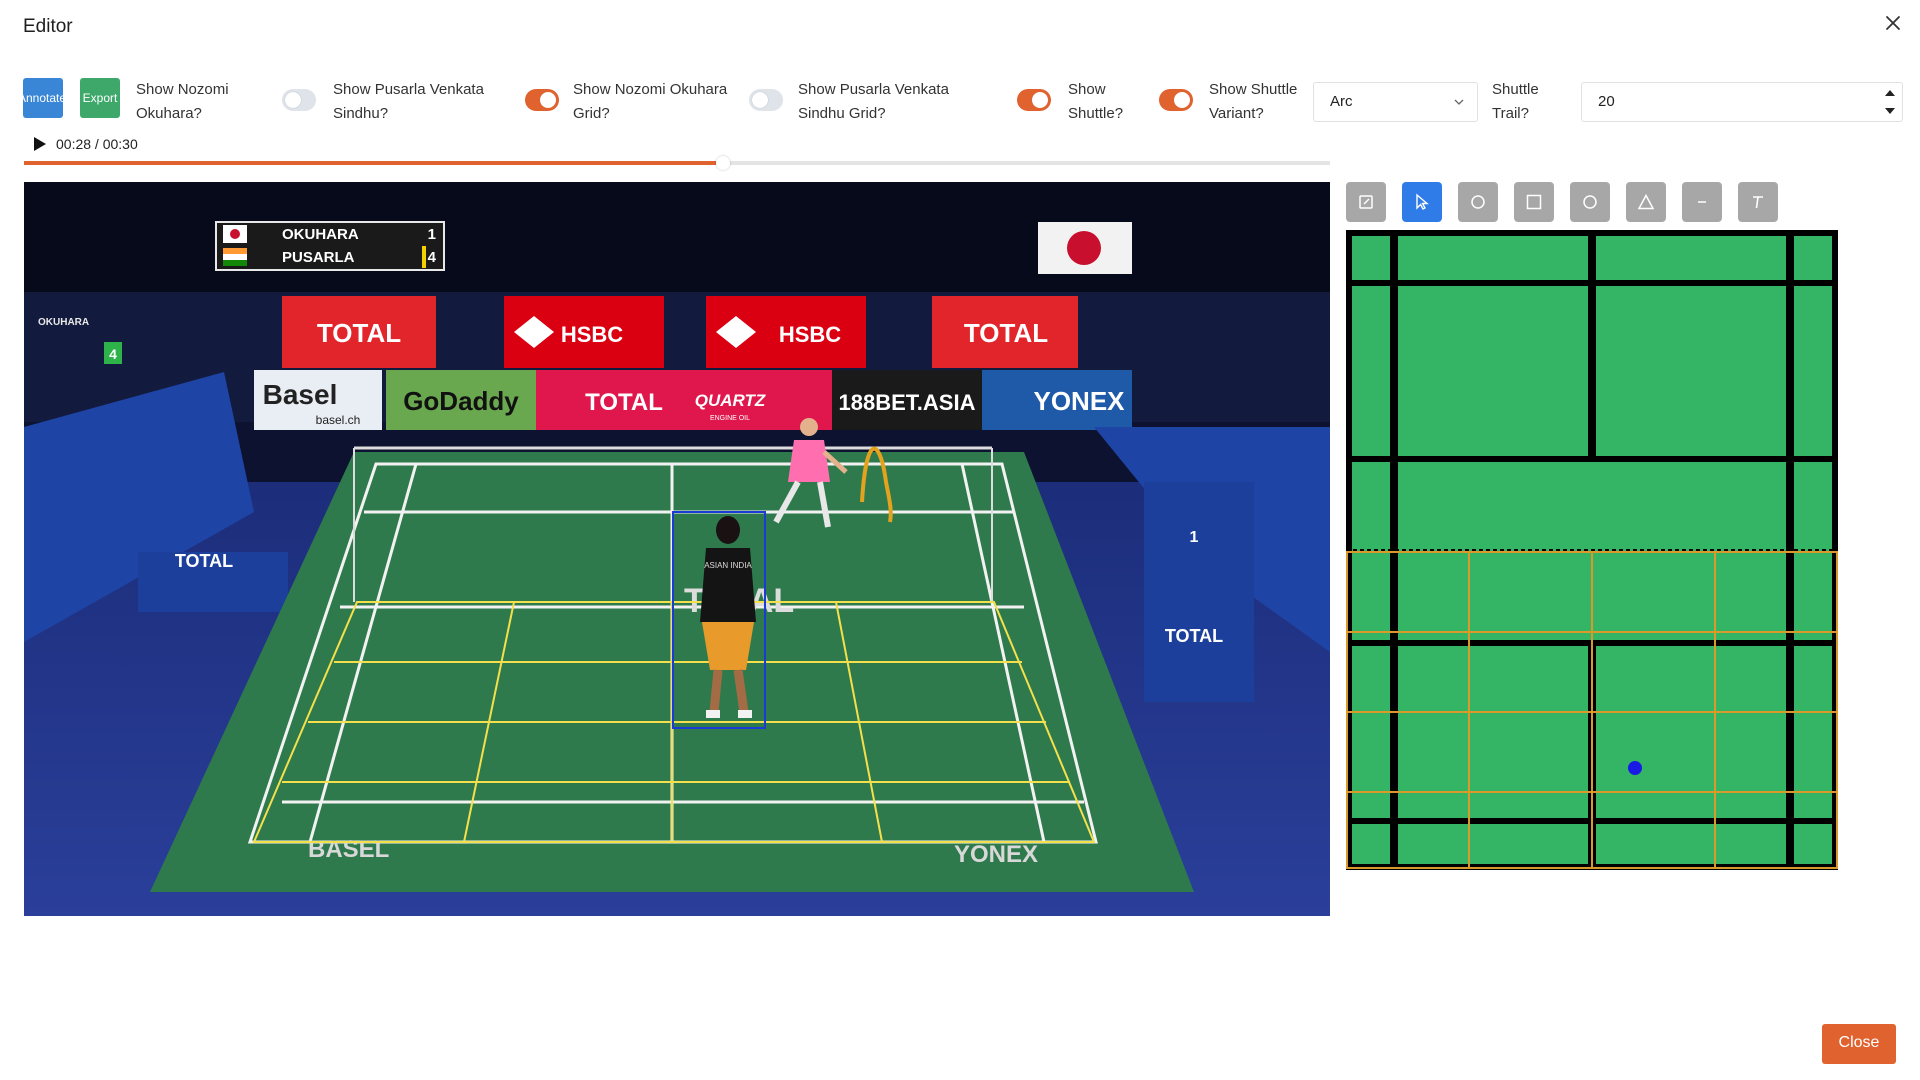 The height and width of the screenshot is (1080, 1920). What do you see at coordinates (43, 98) in the screenshot?
I see `annotate-button: Annotate` at bounding box center [43, 98].